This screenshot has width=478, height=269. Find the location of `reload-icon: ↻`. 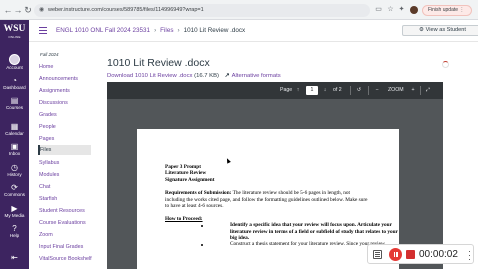

reload-icon: ↻ is located at coordinates (28, 10).